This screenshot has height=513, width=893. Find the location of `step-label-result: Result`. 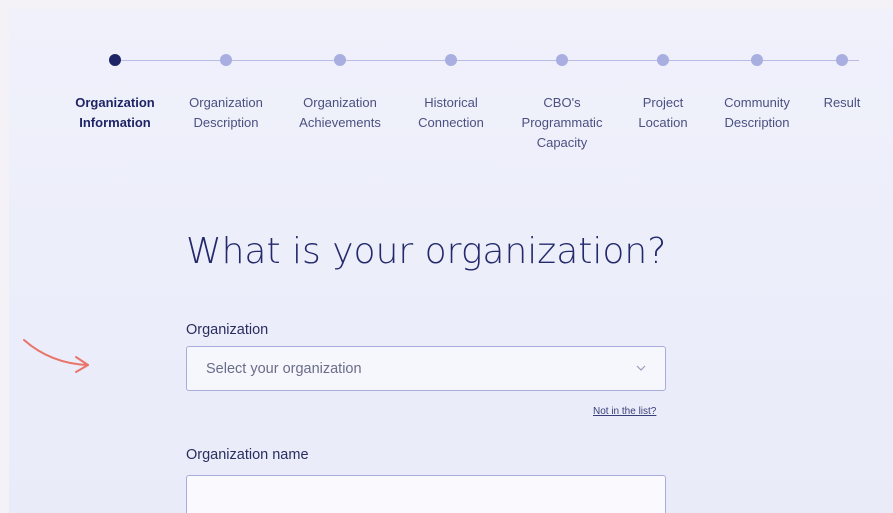

step-label-result: Result is located at coordinates (840, 103).